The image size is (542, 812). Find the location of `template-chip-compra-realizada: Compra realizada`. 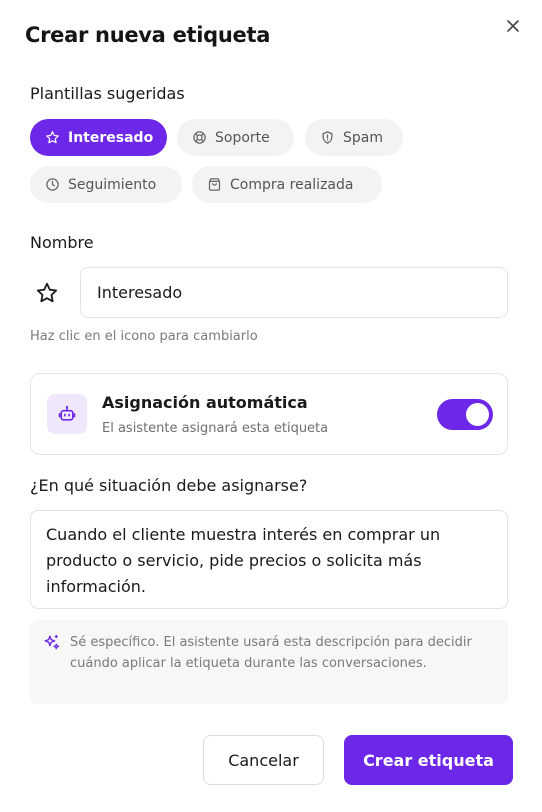

template-chip-compra-realizada: Compra realizada is located at coordinates (287, 184).